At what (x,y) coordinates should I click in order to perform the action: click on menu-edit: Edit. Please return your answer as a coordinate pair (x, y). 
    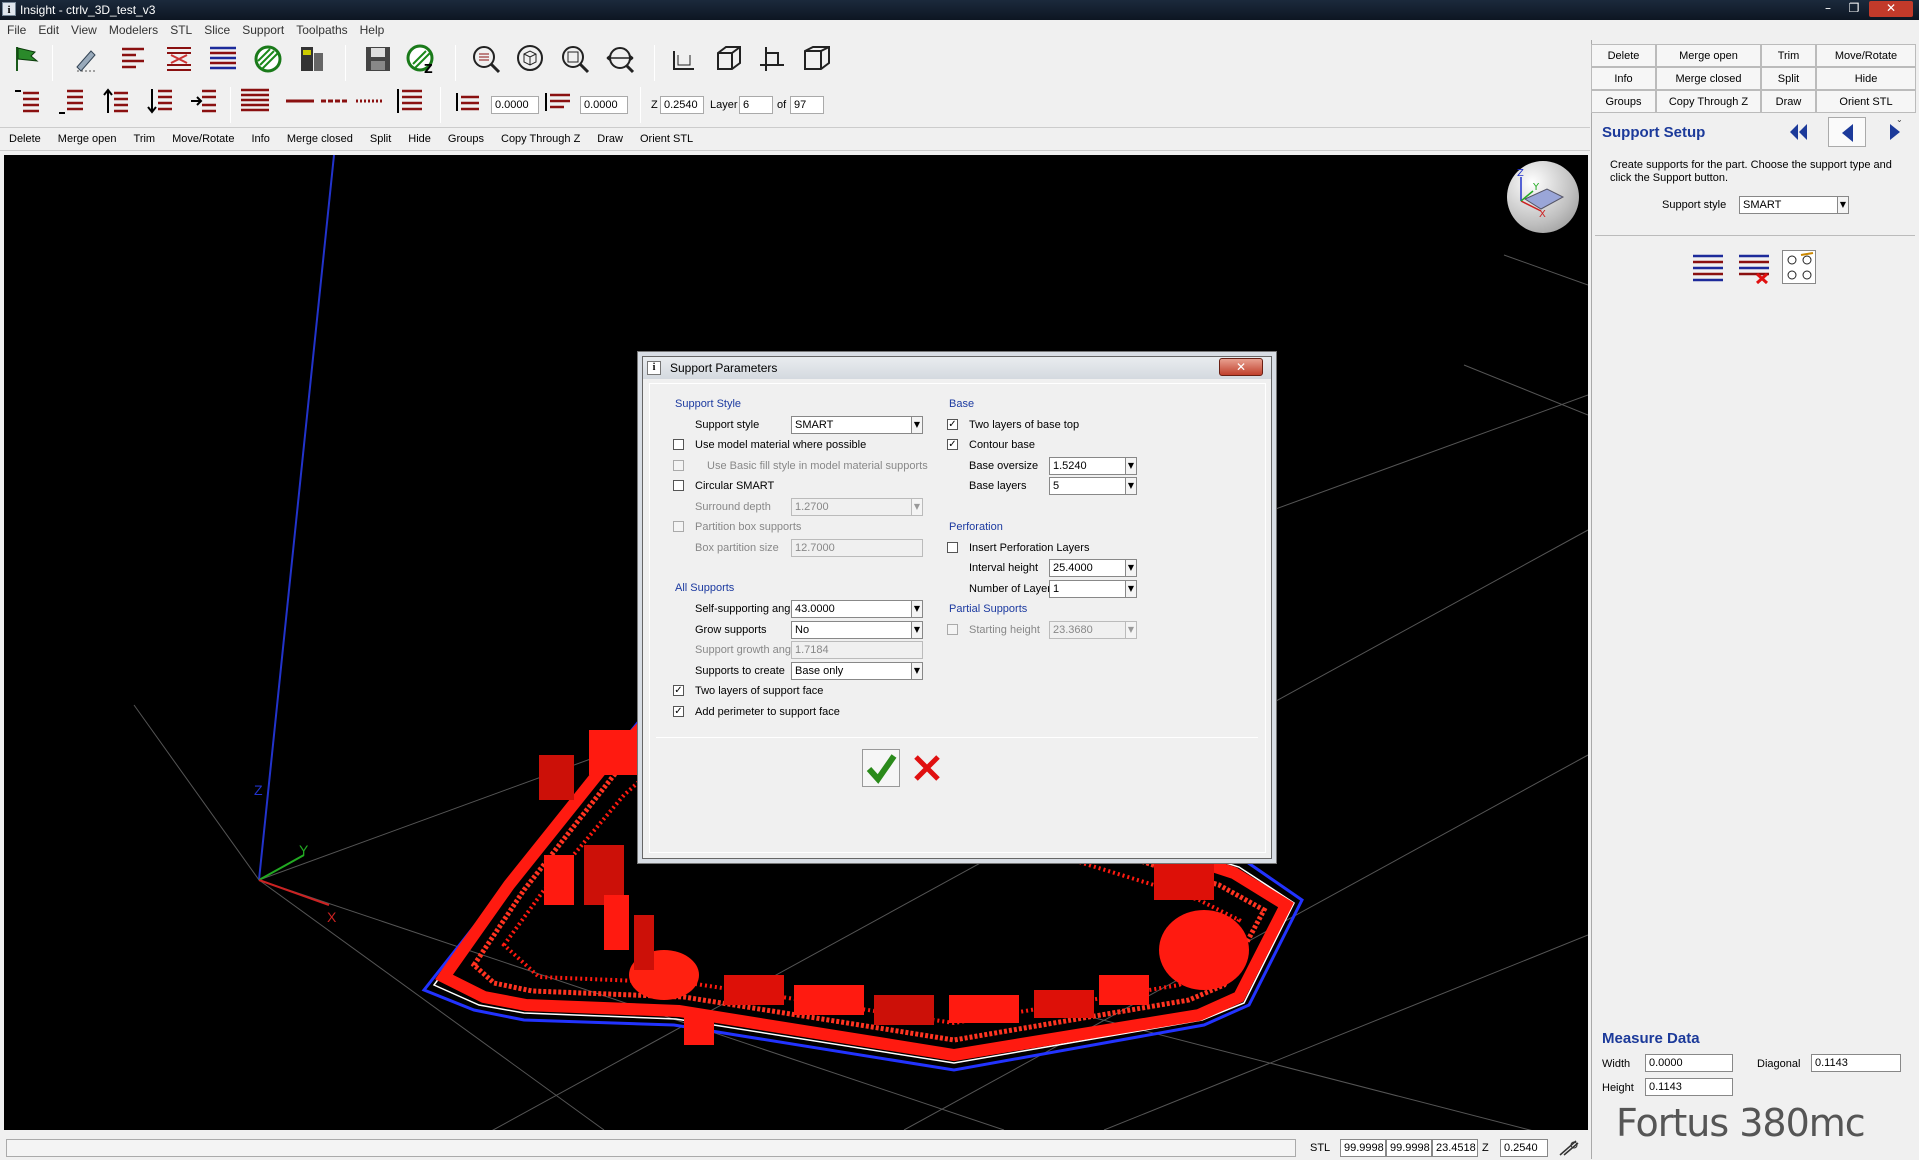
    Looking at the image, I should click on (47, 28).